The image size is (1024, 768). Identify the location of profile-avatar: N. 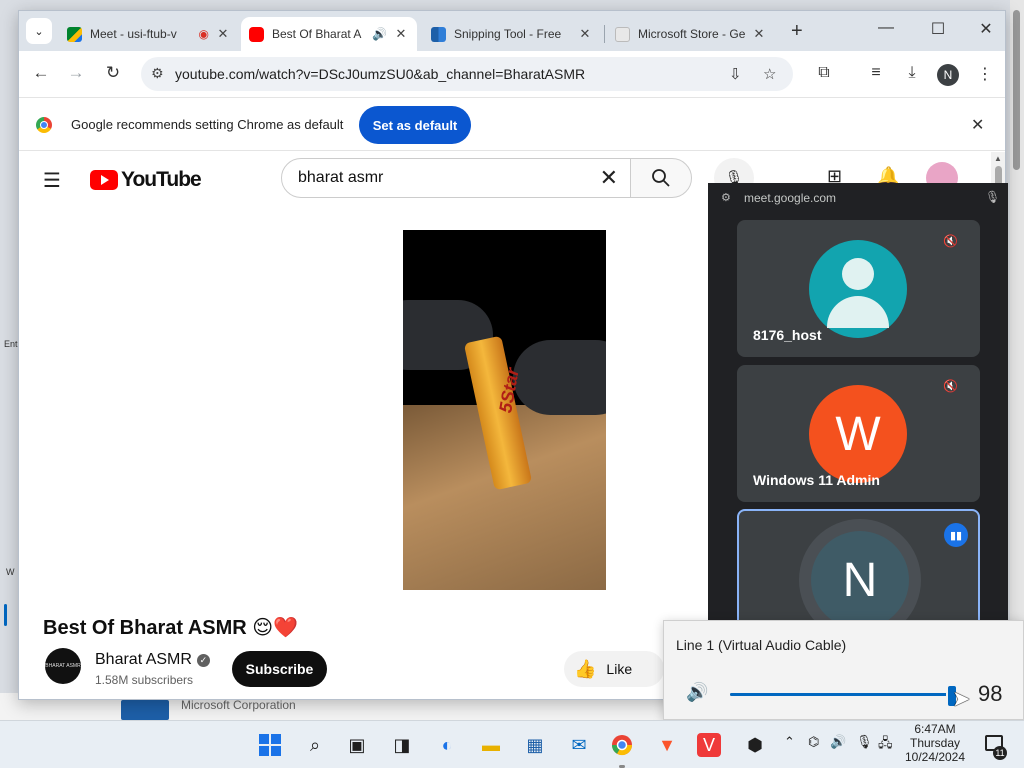
(948, 75).